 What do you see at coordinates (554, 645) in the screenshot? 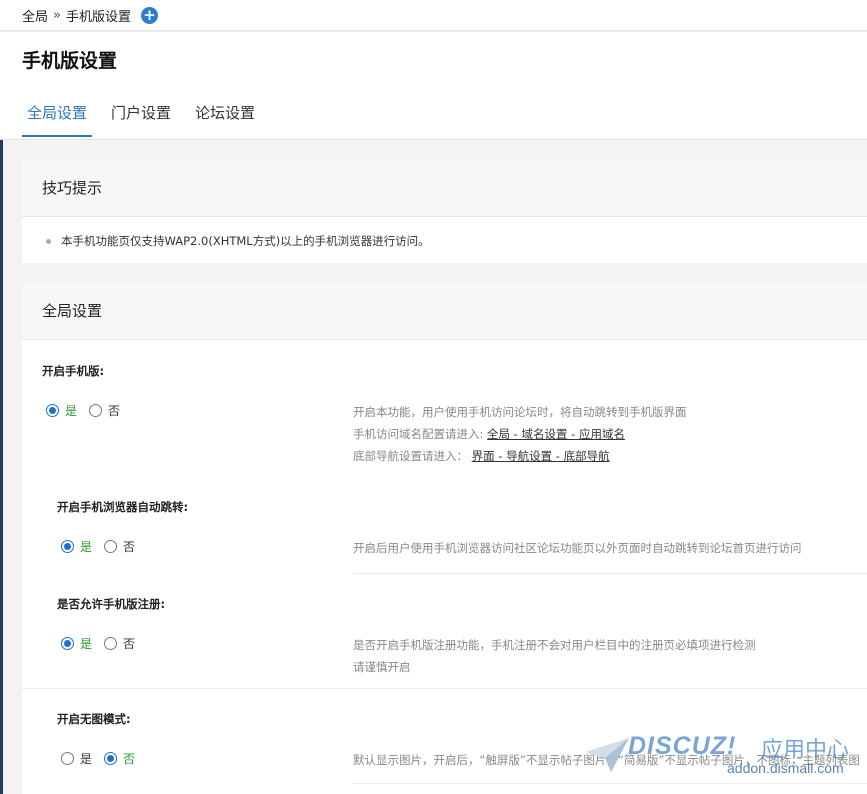
I see `desc-line: 是否开启手机版注册功能，手机注册不会对用户栏目中的注册页必填项进行检测` at bounding box center [554, 645].